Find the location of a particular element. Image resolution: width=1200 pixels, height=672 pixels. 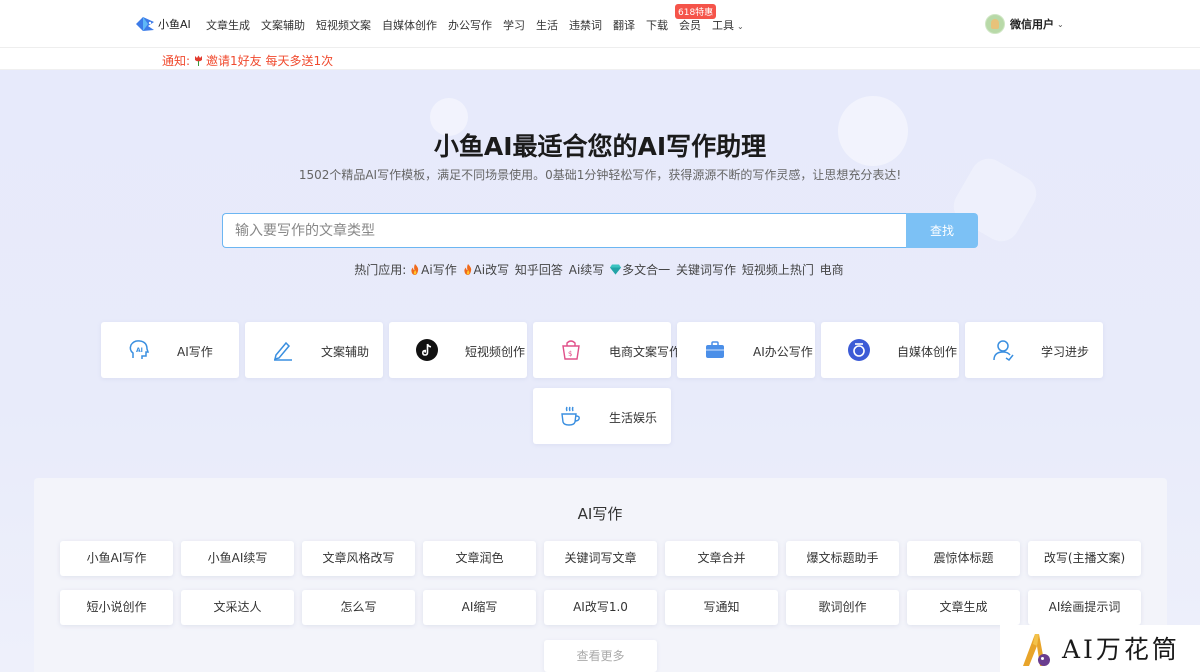

nav-item-translate: 翻译 is located at coordinates (624, 25).